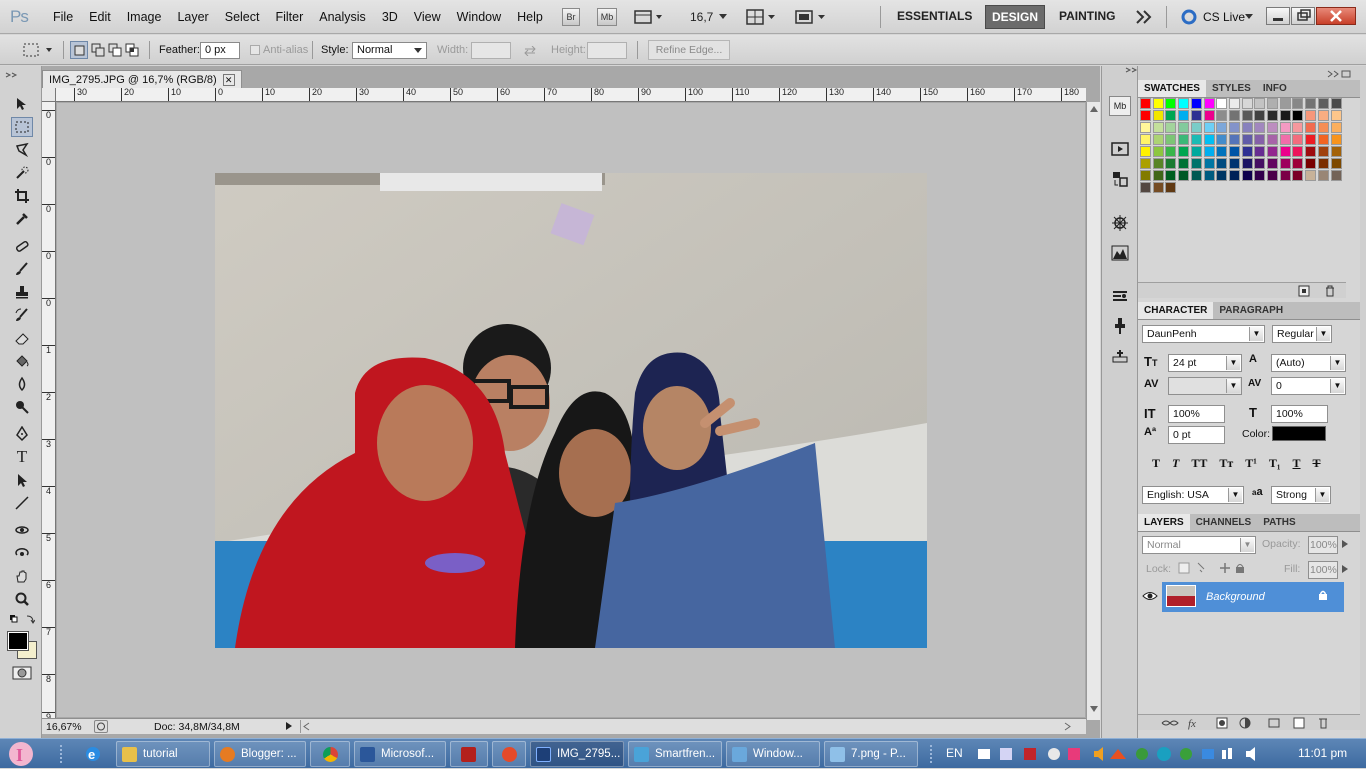  I want to click on histogram-panel-icon, so click(1120, 253).